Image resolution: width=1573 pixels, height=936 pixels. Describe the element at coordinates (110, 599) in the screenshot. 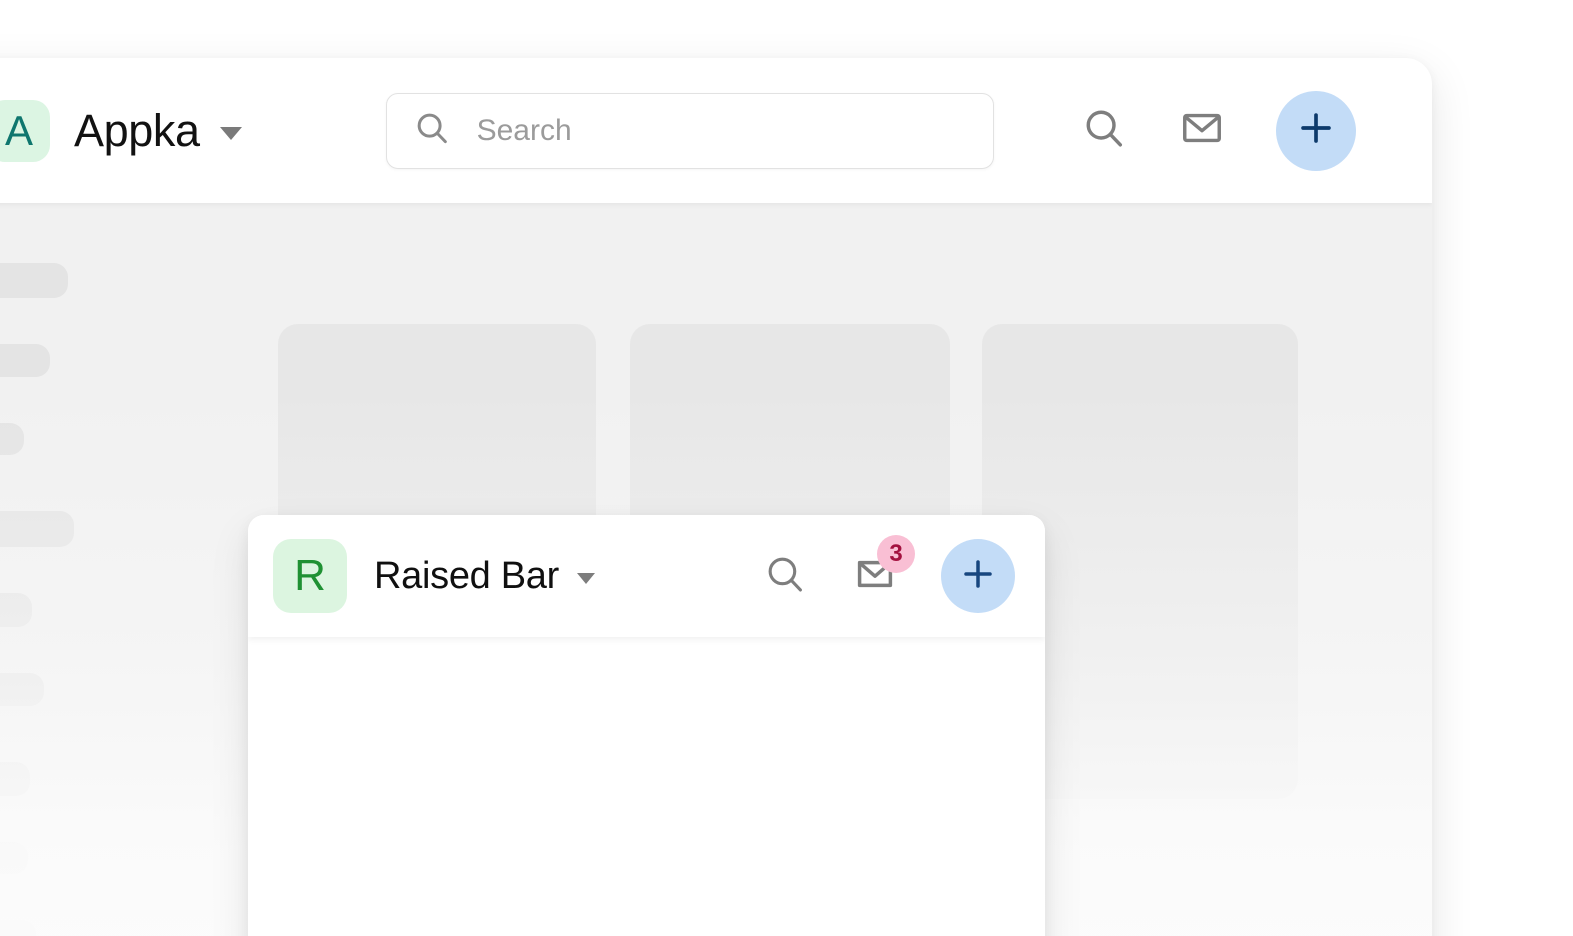

I see `skeleton-list` at that location.